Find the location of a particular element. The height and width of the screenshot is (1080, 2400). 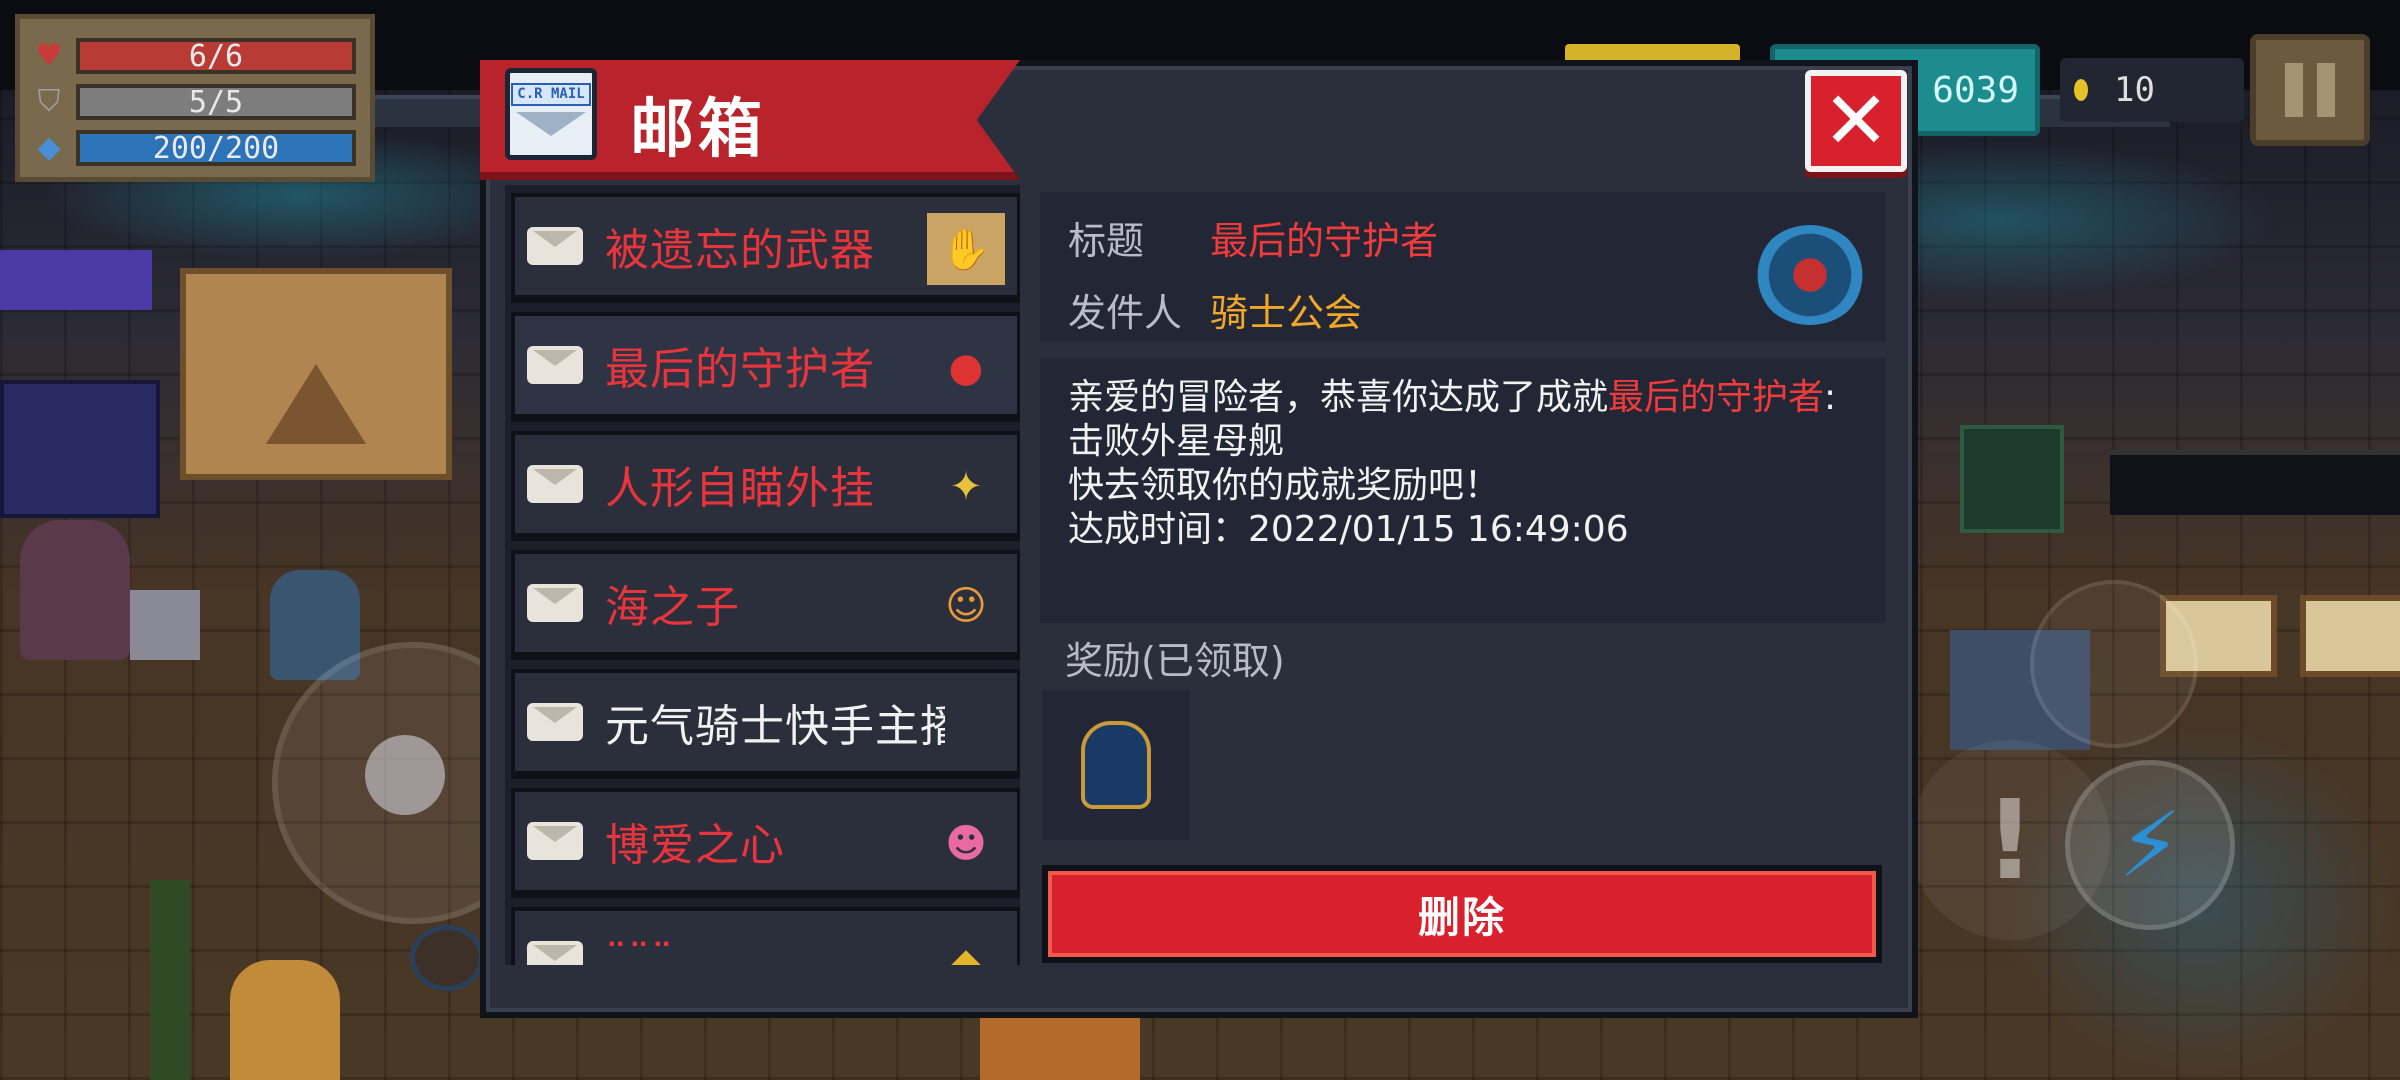

reward-item-slot is located at coordinates (1116, 765).